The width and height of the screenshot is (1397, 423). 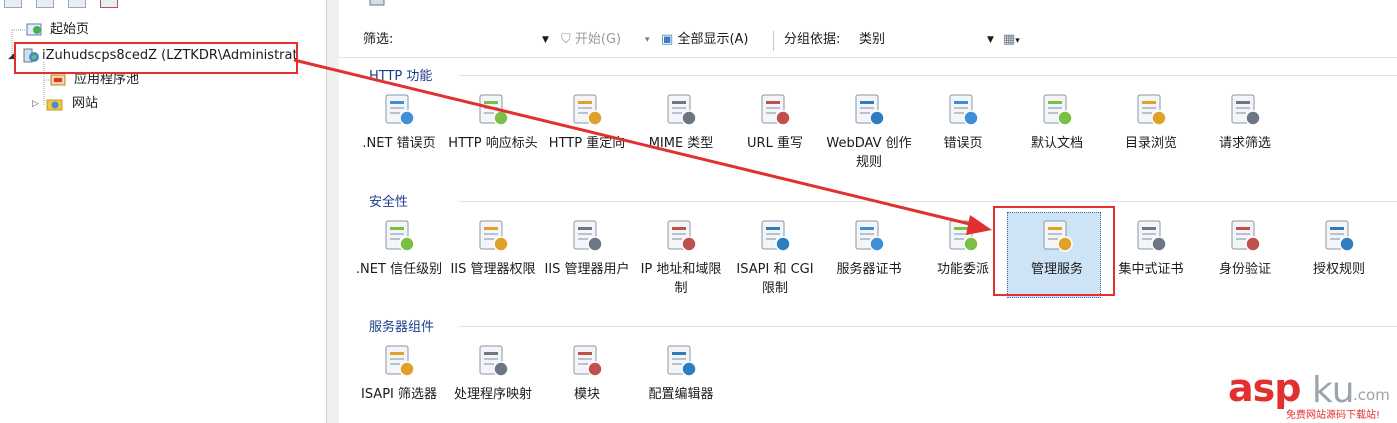 I want to click on feature-label: 授权规则, so click(x=1338, y=269).